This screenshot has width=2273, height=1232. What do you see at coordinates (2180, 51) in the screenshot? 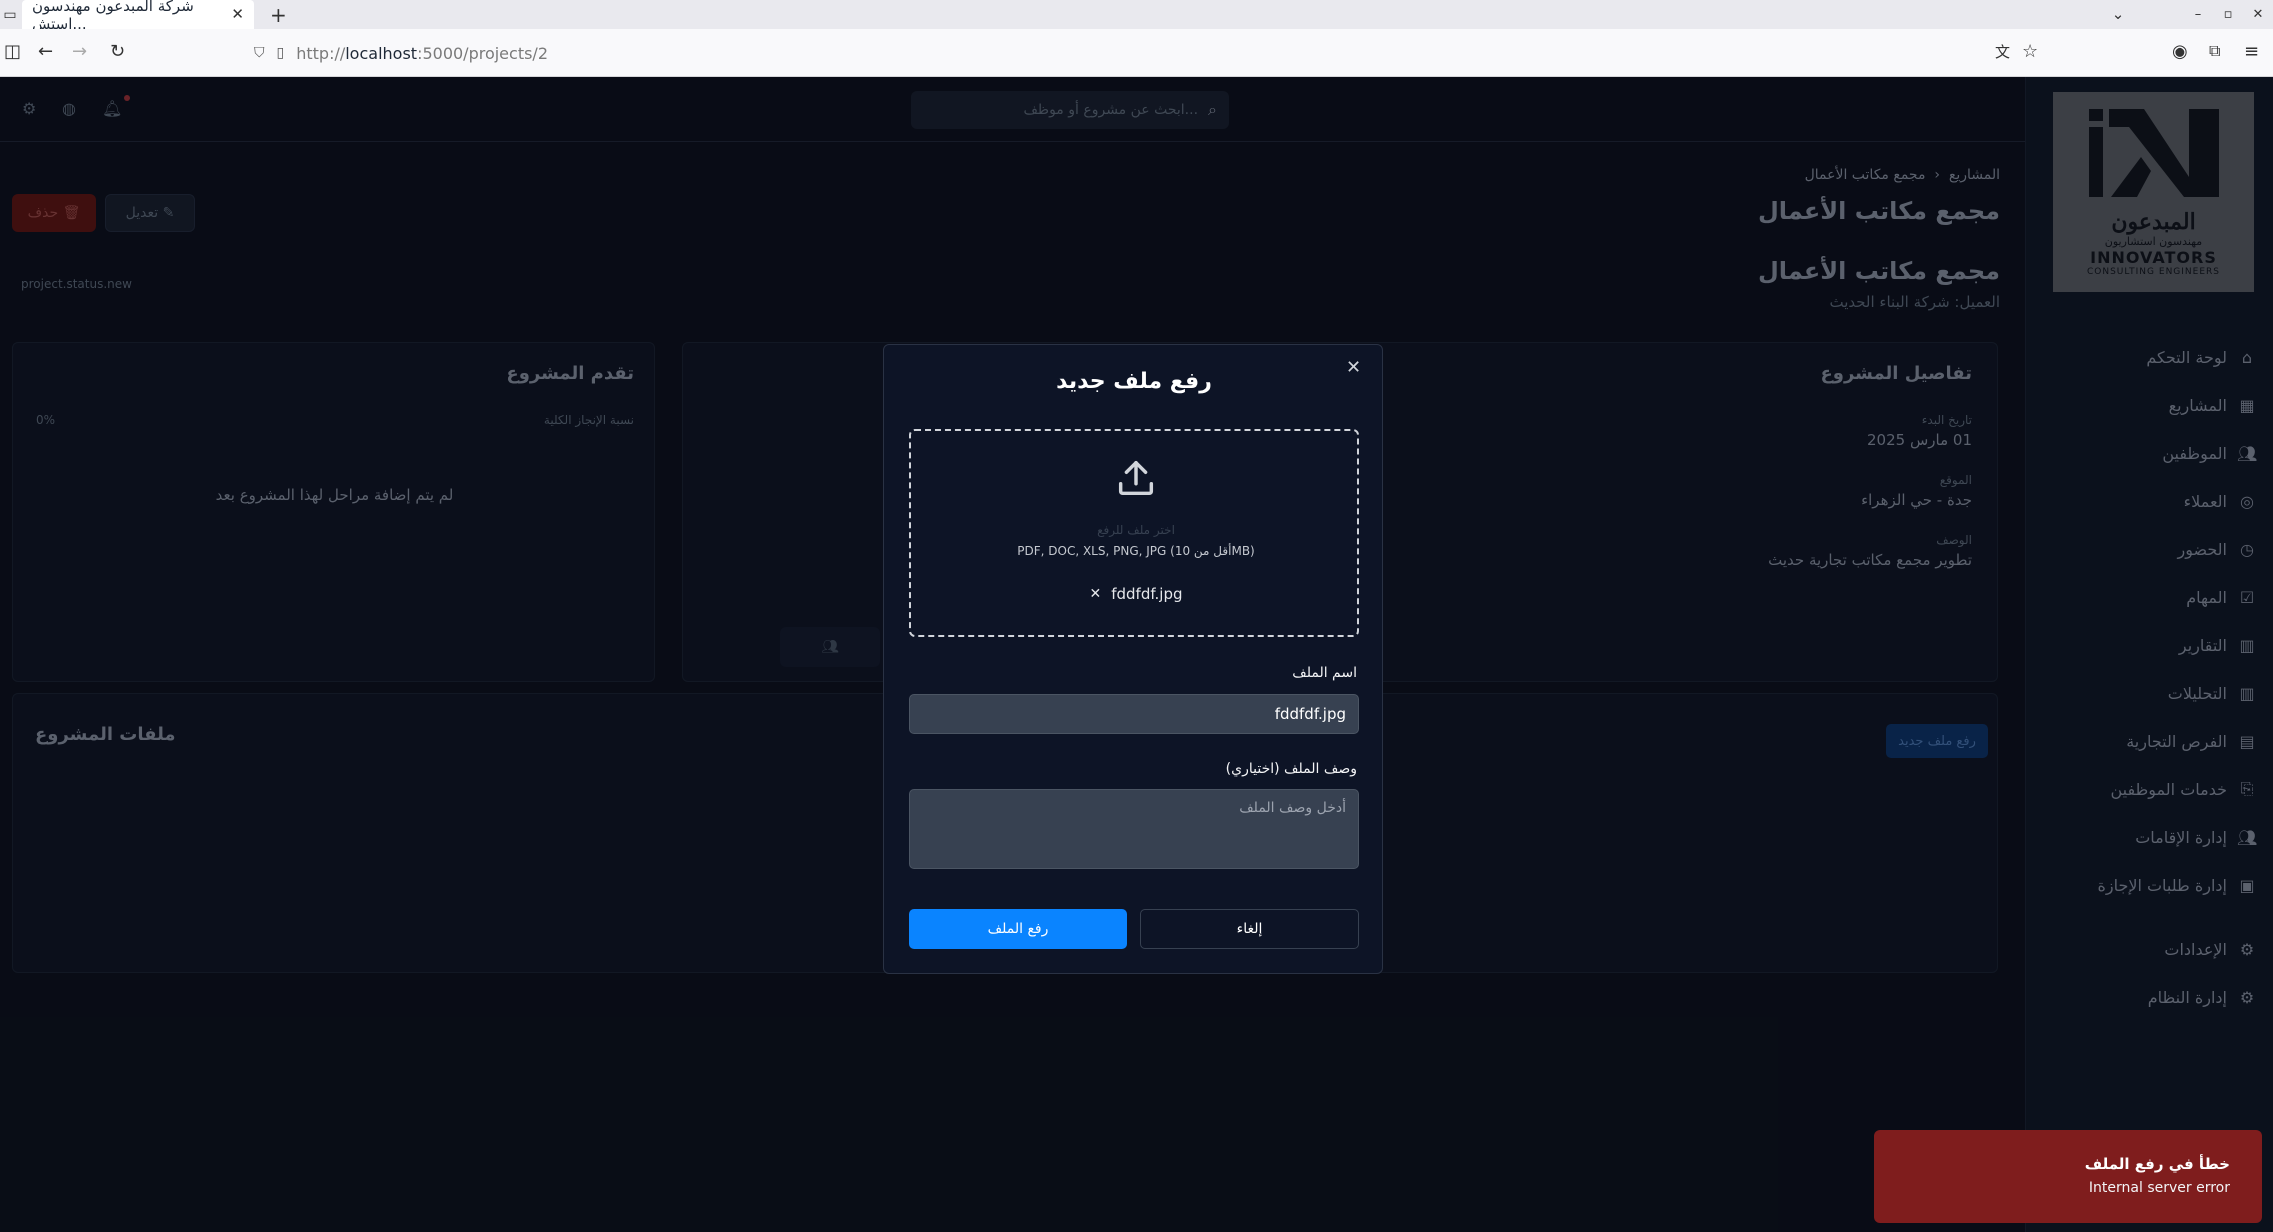
I see `account-icon: ◉` at bounding box center [2180, 51].